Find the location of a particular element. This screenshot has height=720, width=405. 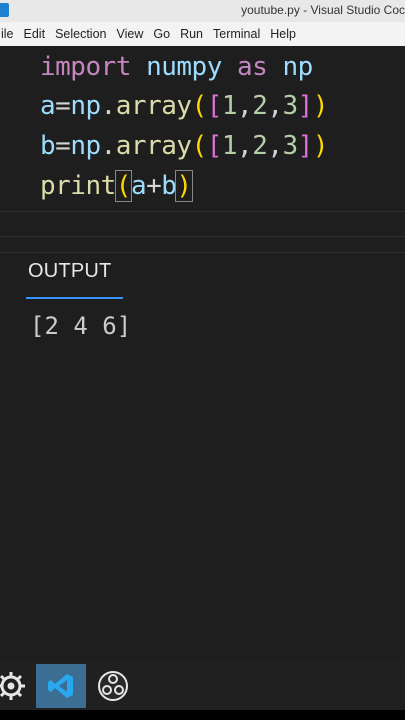

menu-file: ile is located at coordinates (9, 34).